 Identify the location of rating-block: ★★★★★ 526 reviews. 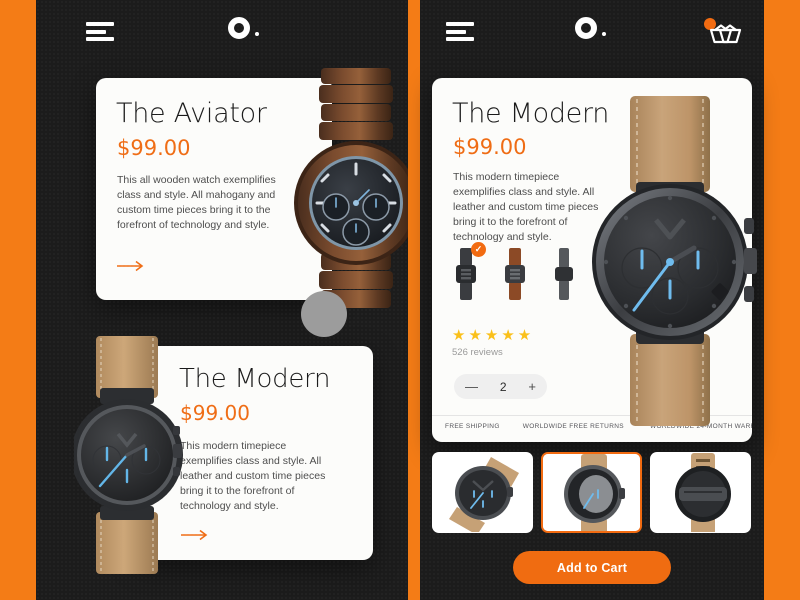
(493, 343).